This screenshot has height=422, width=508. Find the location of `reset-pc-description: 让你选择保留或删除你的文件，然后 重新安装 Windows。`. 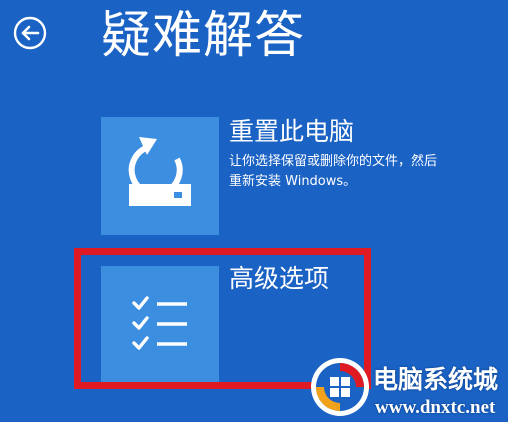

reset-pc-description: 让你选择保留或删除你的文件，然后 重新安装 Windows。 is located at coordinates (364, 172).